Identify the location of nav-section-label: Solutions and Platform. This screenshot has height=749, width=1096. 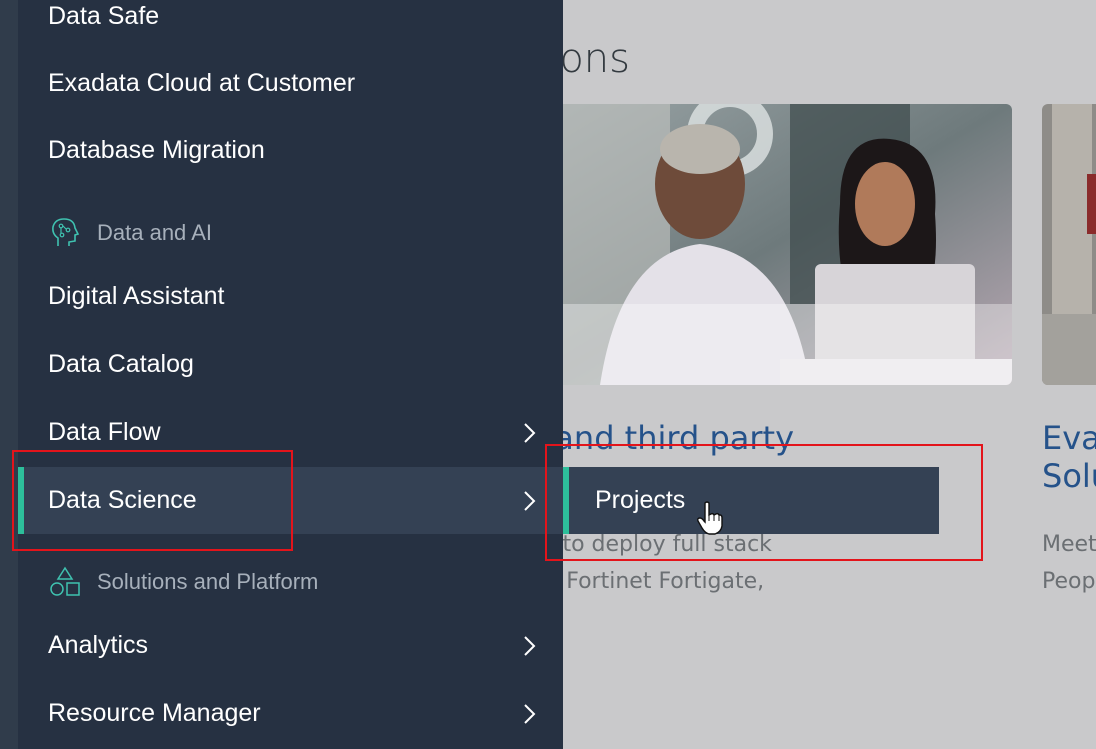
(208, 581).